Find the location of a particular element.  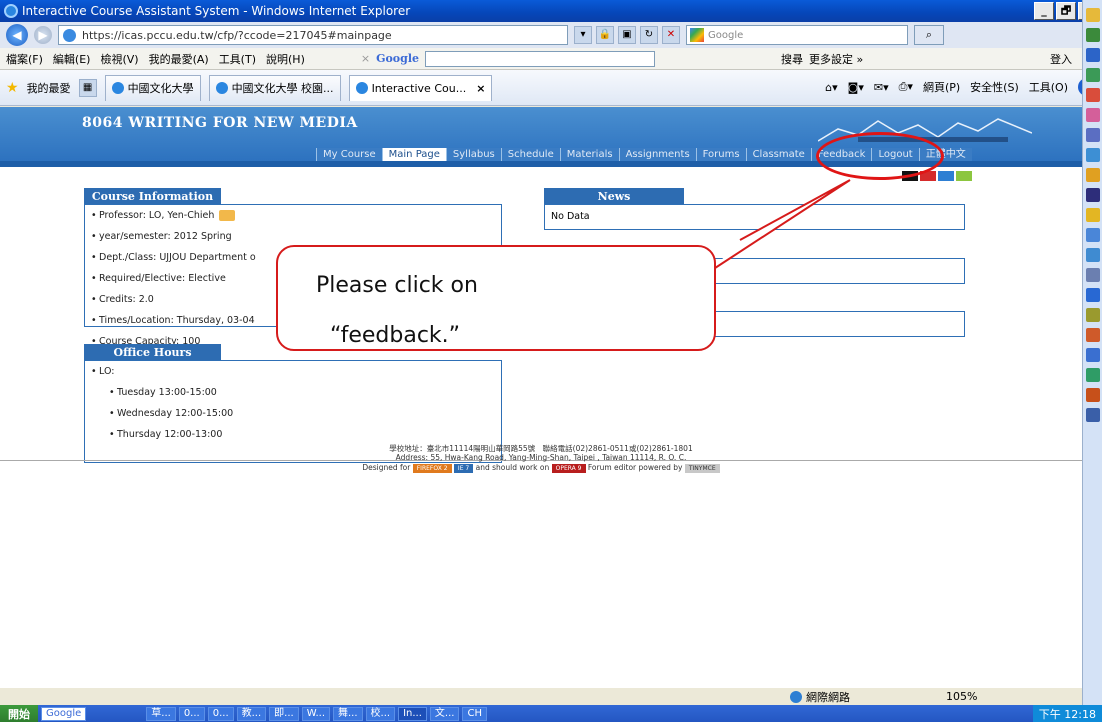

menu-tools: 工具(T) is located at coordinates (237, 59).